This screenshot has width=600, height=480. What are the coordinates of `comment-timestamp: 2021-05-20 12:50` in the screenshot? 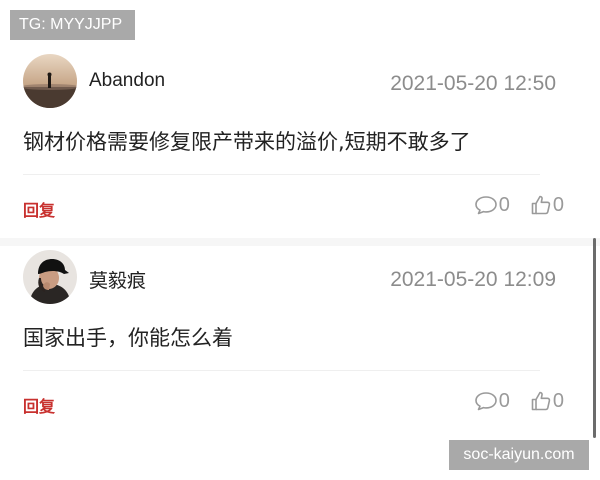 It's located at (473, 83).